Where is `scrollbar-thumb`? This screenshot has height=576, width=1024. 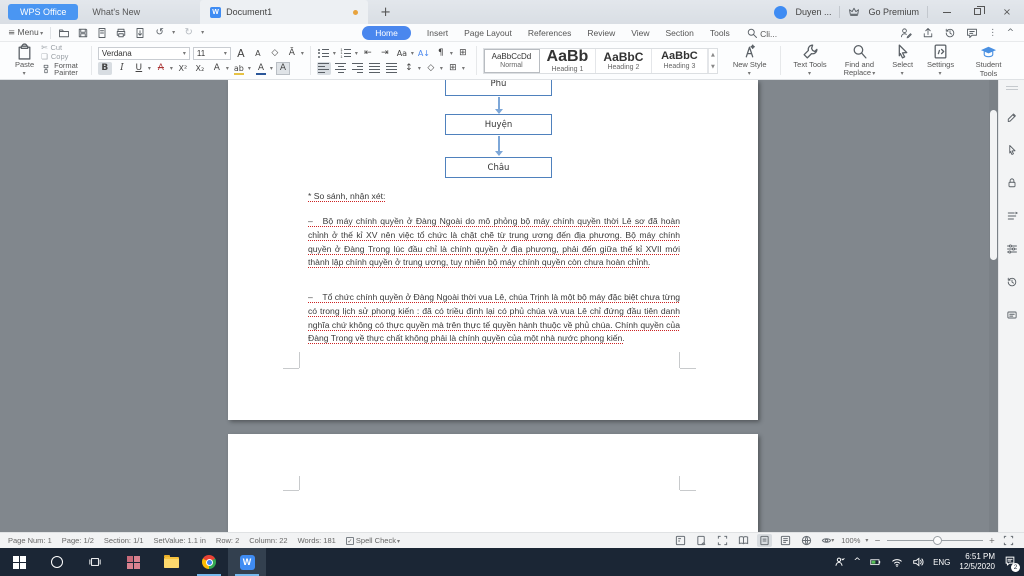
scrollbar-thumb is located at coordinates (993, 185).